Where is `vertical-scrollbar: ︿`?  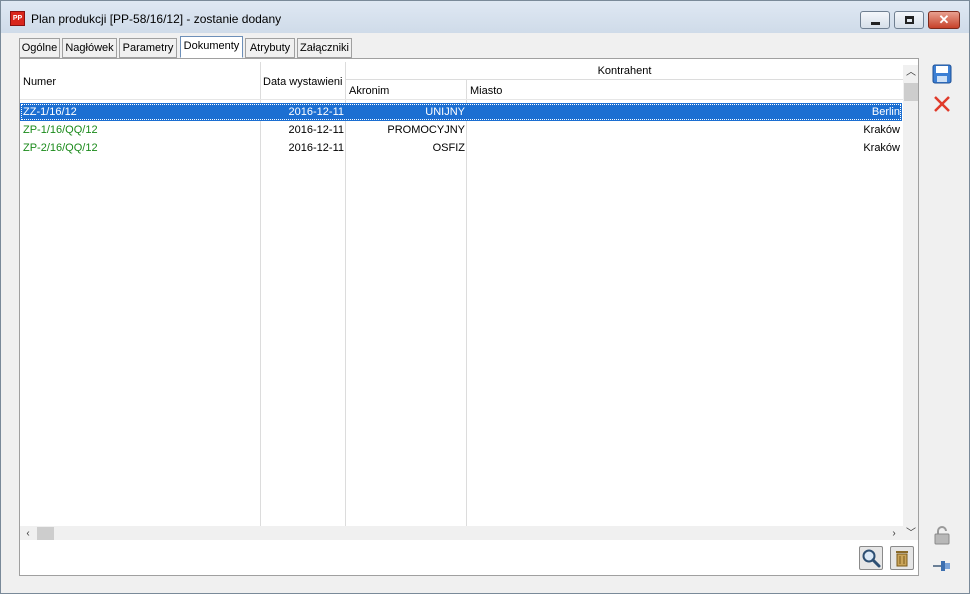
vertical-scrollbar: ︿ is located at coordinates (910, 297).